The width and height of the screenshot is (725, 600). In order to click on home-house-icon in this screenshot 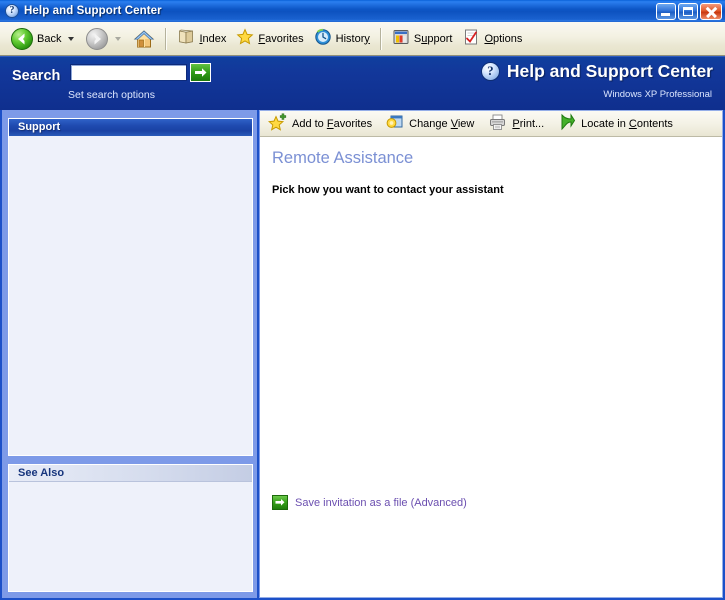, I will do `click(144, 39)`.